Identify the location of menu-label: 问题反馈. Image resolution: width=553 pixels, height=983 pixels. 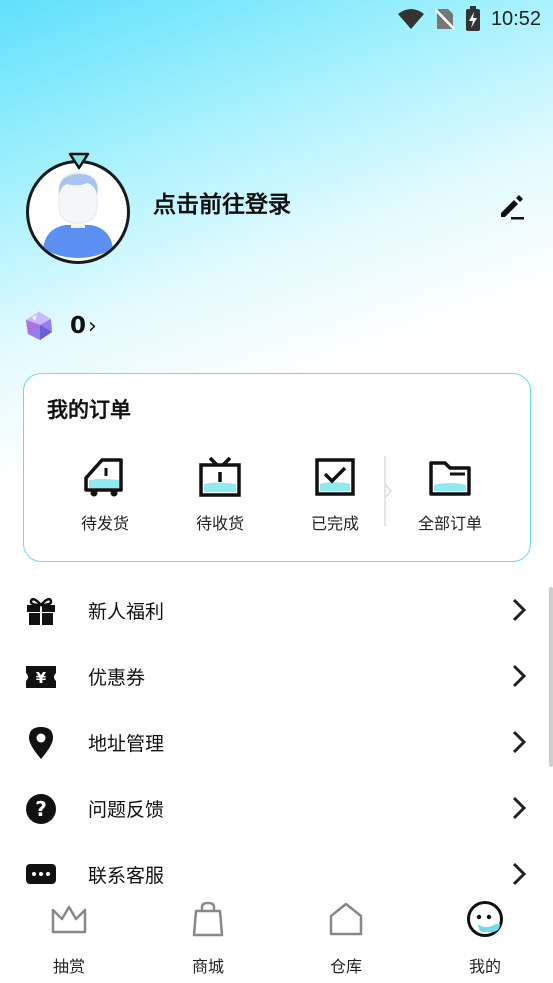
(126, 810).